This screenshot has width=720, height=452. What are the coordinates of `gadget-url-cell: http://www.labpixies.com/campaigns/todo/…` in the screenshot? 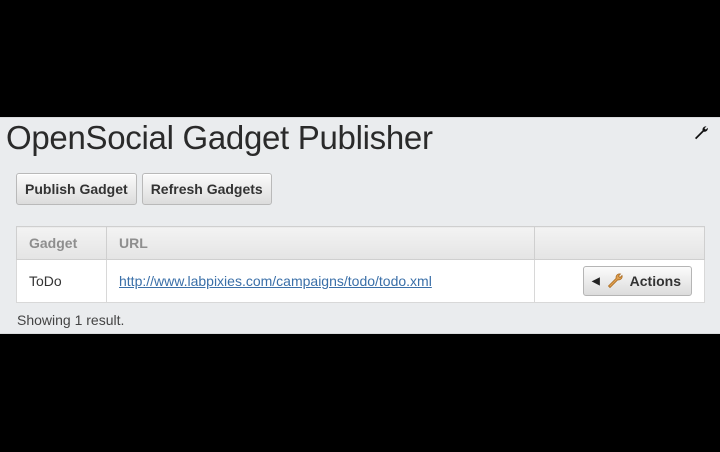 It's located at (320, 281).